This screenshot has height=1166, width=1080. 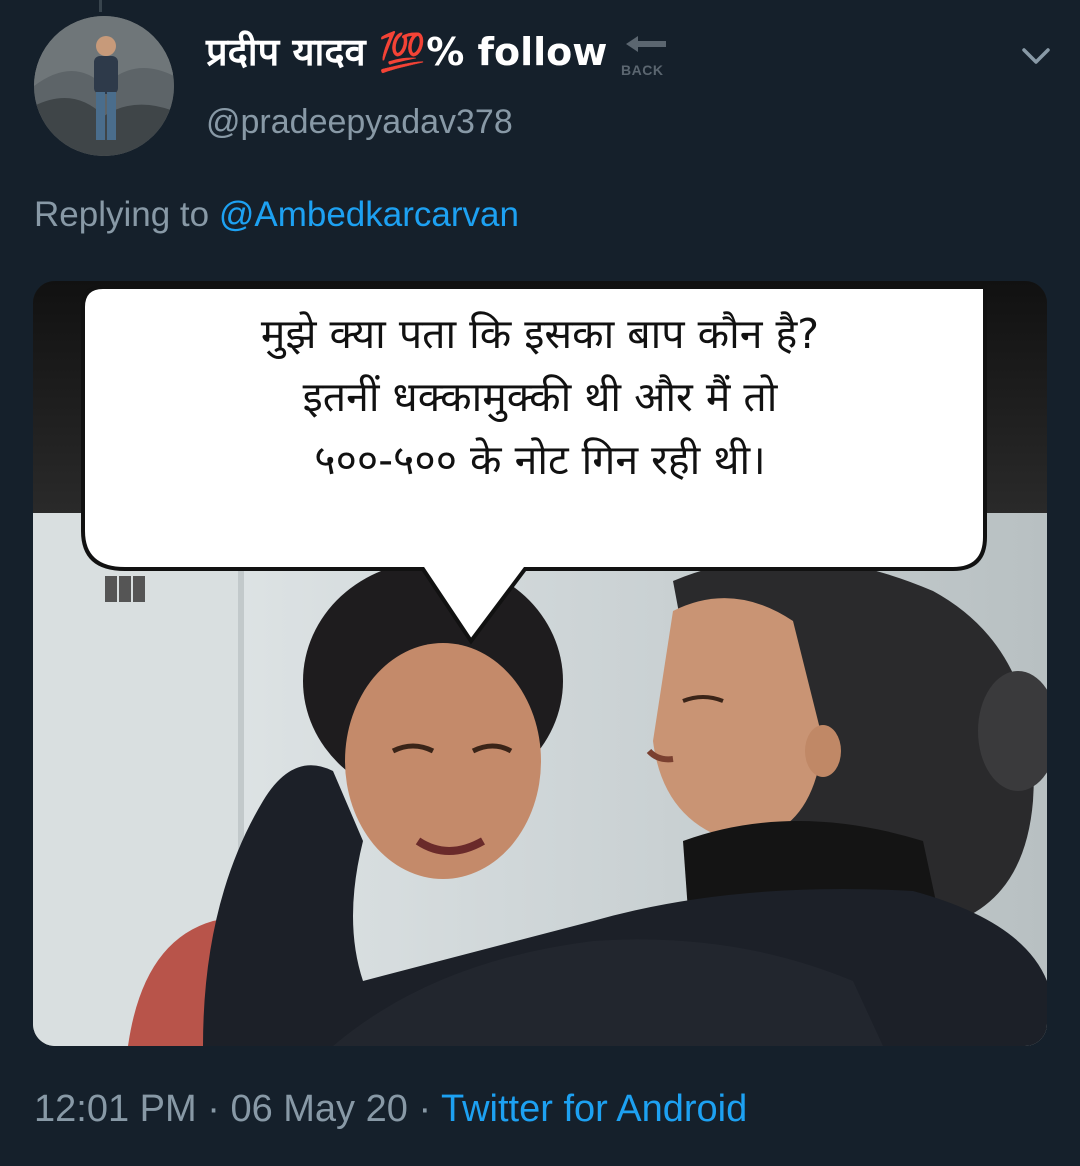 What do you see at coordinates (122, 214) in the screenshot?
I see `replying-prefix: Replying to` at bounding box center [122, 214].